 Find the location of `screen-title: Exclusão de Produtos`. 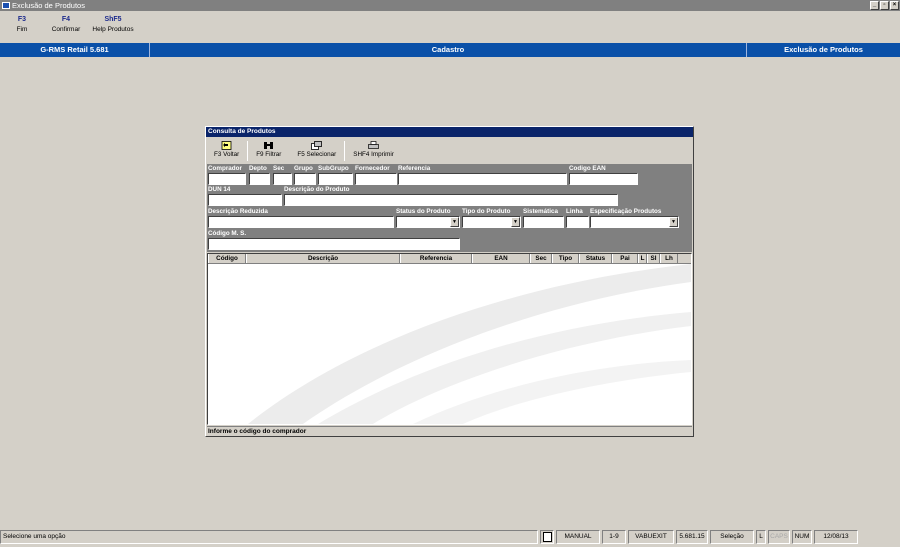

screen-title: Exclusão de Produtos is located at coordinates (823, 49).